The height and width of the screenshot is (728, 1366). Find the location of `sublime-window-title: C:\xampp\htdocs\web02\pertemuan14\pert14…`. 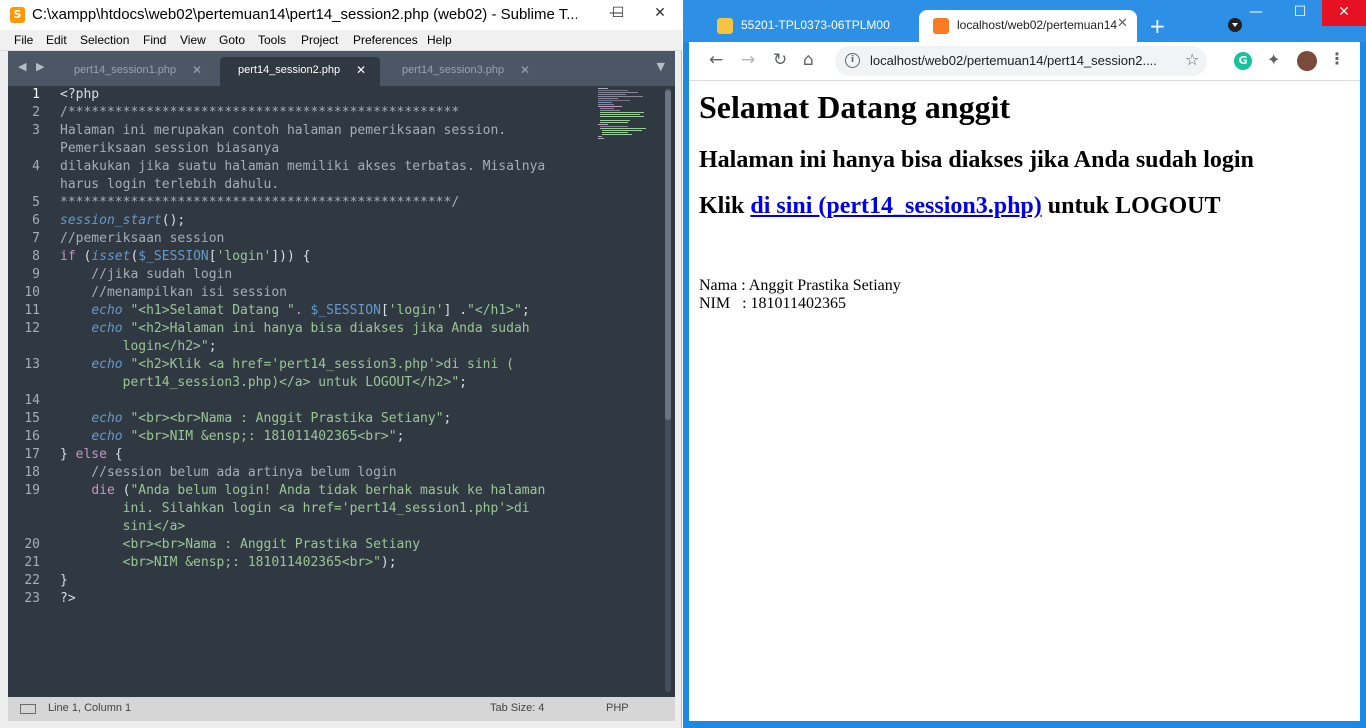

sublime-window-title: C:\xampp\htdocs\web02\pertemuan14\pert14… is located at coordinates (304, 14).